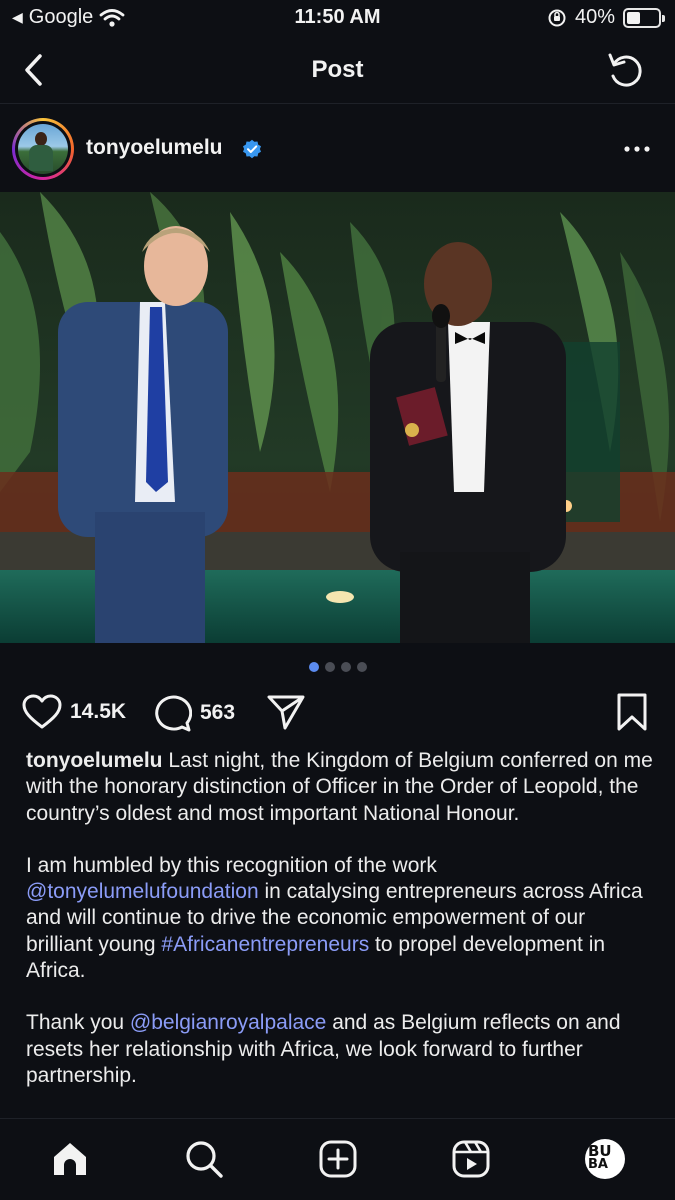 The height and width of the screenshot is (1200, 675). What do you see at coordinates (637, 149) in the screenshot?
I see `more-options-icon` at bounding box center [637, 149].